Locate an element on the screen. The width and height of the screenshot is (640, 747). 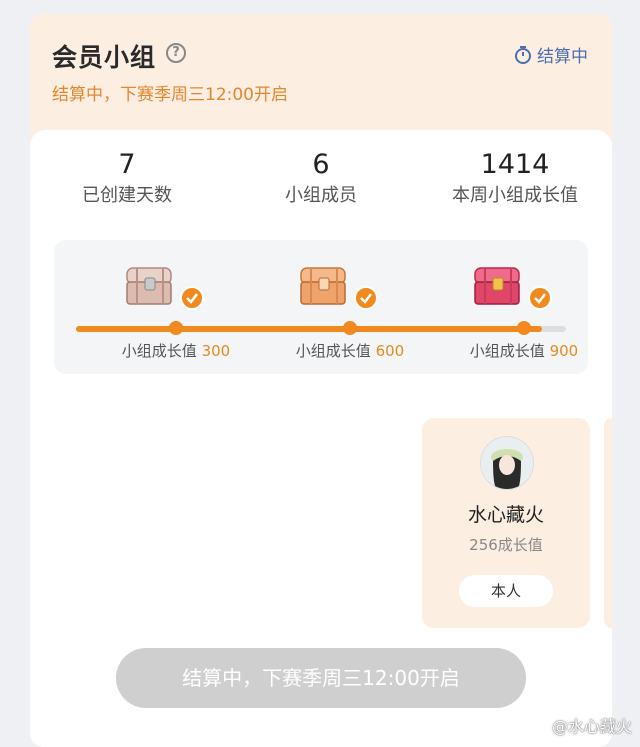
stat-created-days: 7 已创建天数 is located at coordinates (127, 179).